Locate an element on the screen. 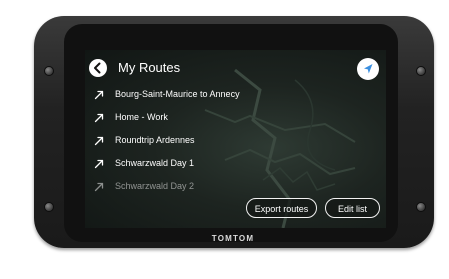 This screenshot has width=449, height=279. brand-logo: TOMTOM is located at coordinates (233, 238).